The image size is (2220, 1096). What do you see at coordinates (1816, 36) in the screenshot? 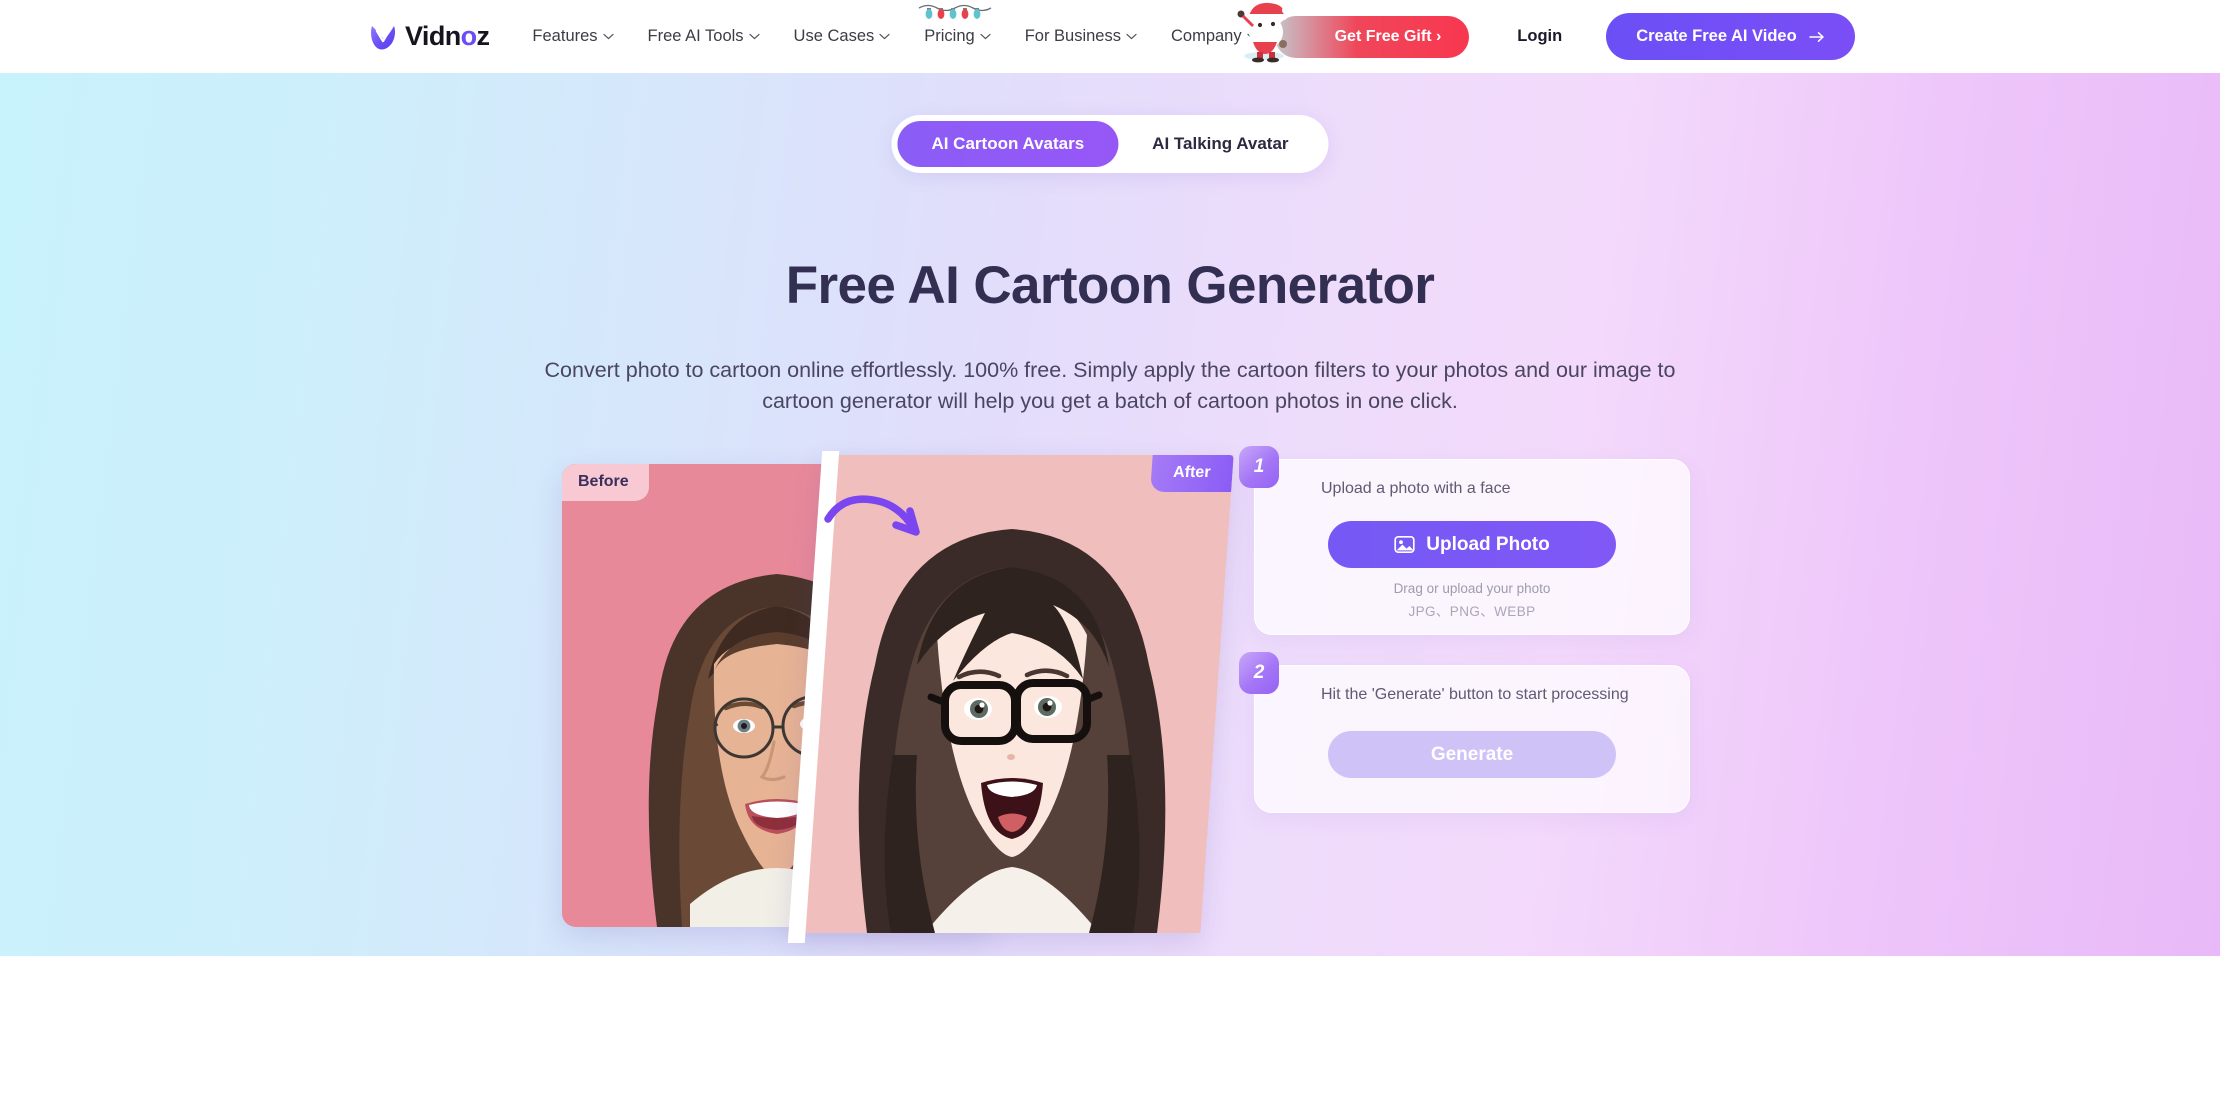
I see `arrow-right-icon` at bounding box center [1816, 36].